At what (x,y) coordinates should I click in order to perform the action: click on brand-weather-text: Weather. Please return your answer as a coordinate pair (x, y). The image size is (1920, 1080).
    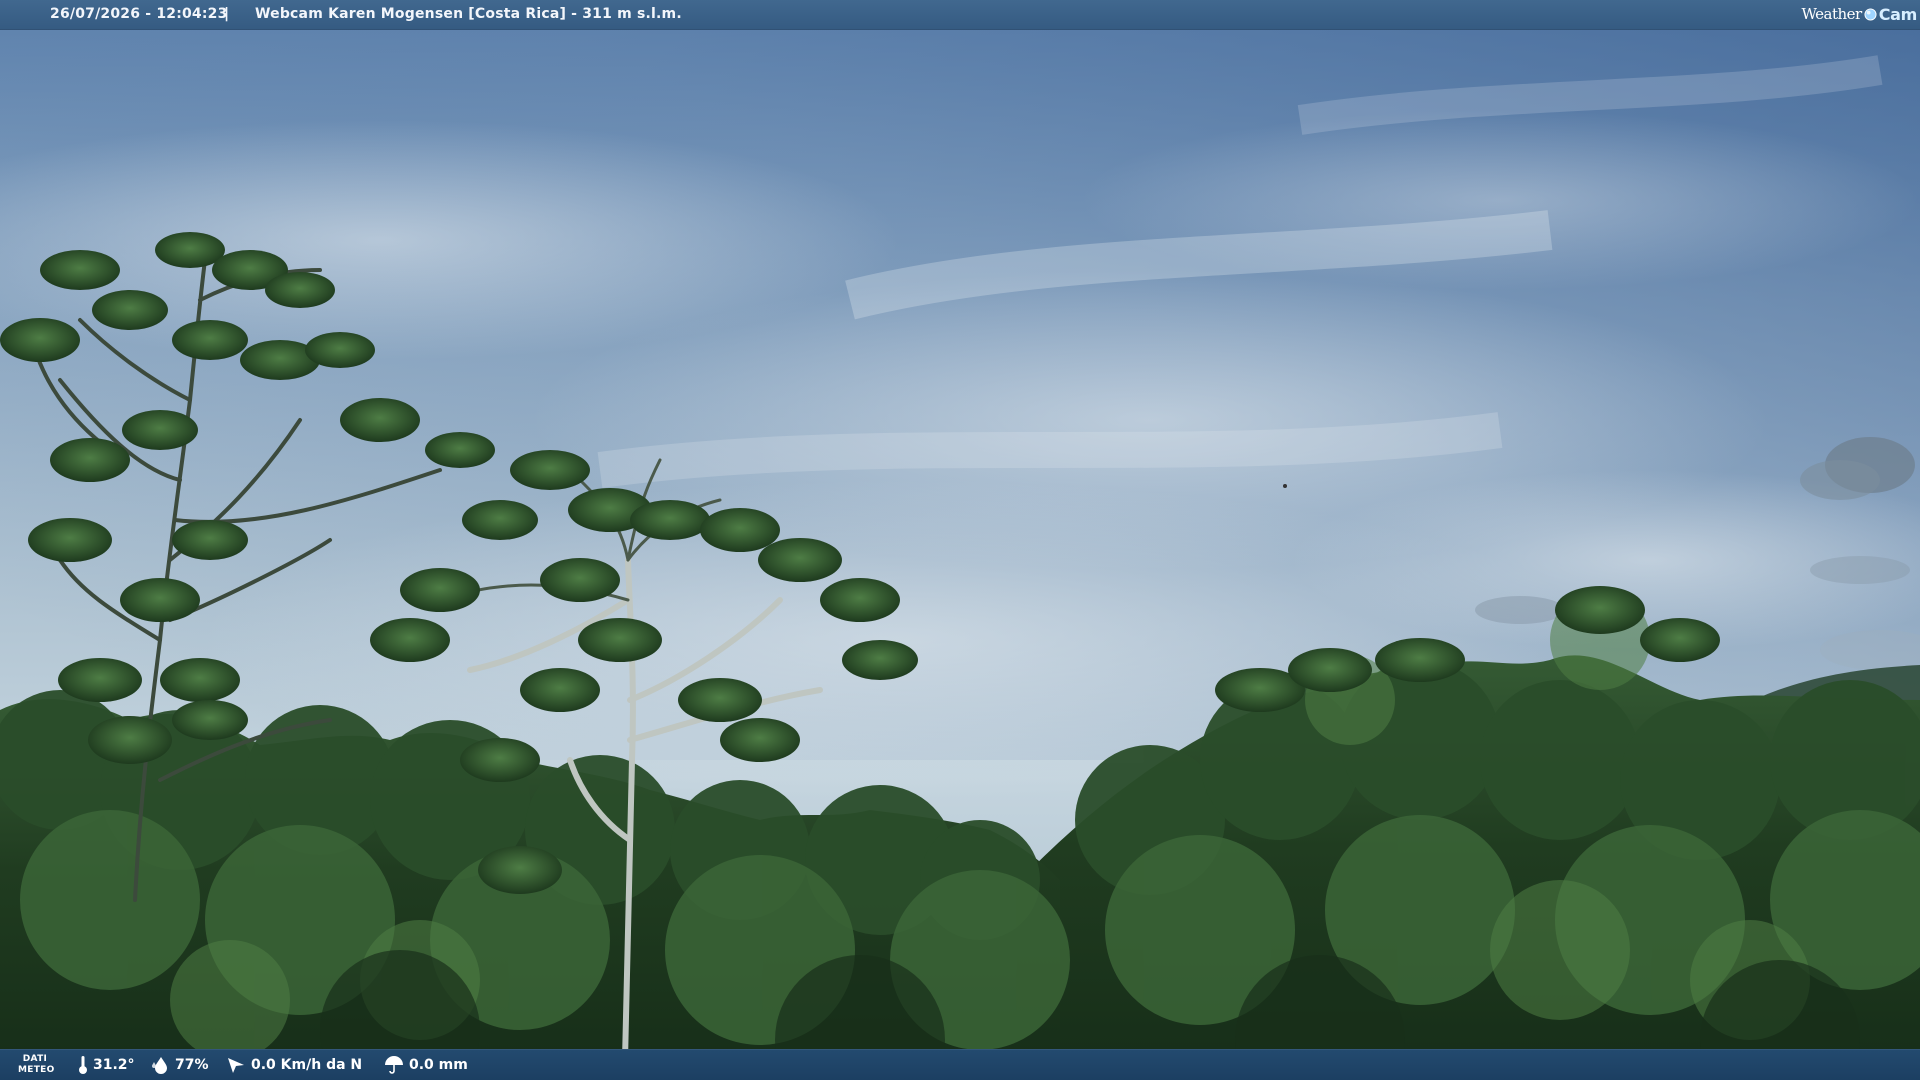
    Looking at the image, I should click on (1831, 14).